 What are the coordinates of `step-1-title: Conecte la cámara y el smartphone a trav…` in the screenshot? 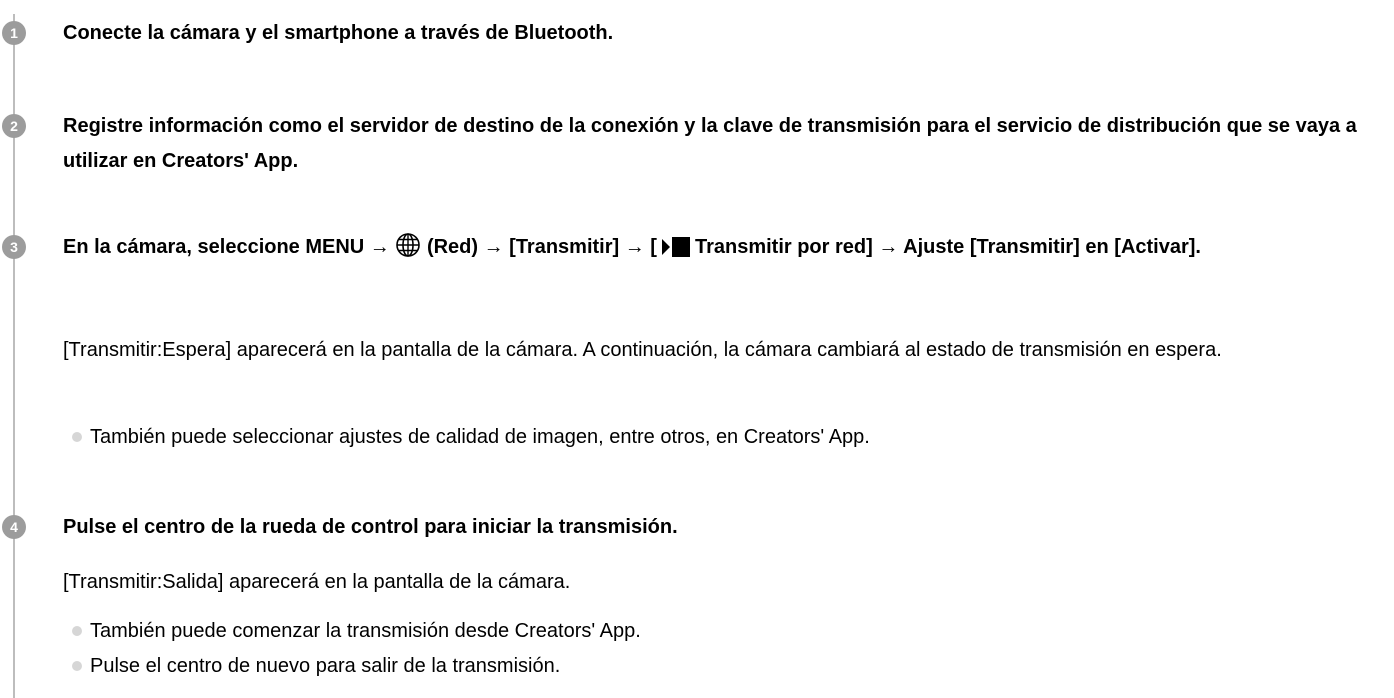 It's located at (338, 33).